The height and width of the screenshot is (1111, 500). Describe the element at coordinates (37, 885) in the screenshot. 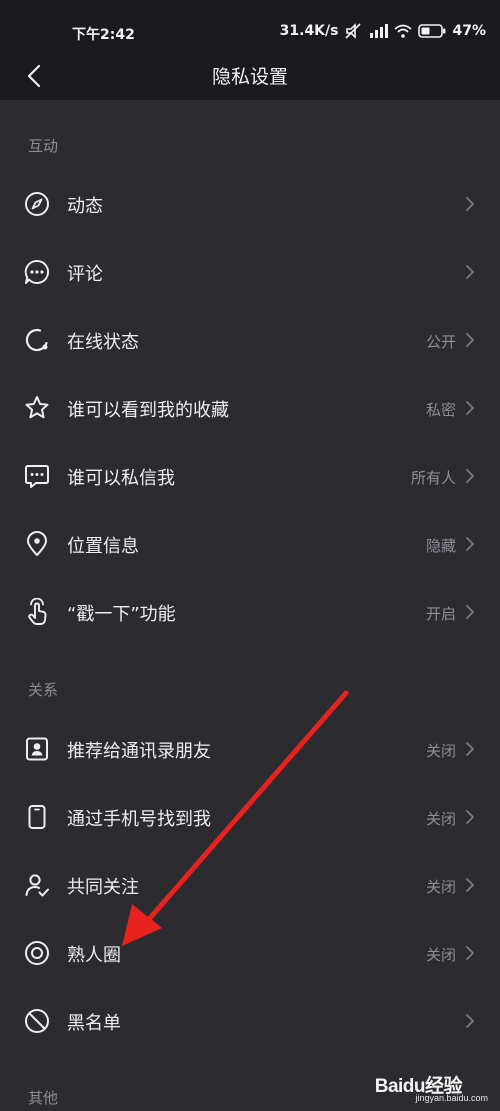

I see `user-check-icon` at that location.